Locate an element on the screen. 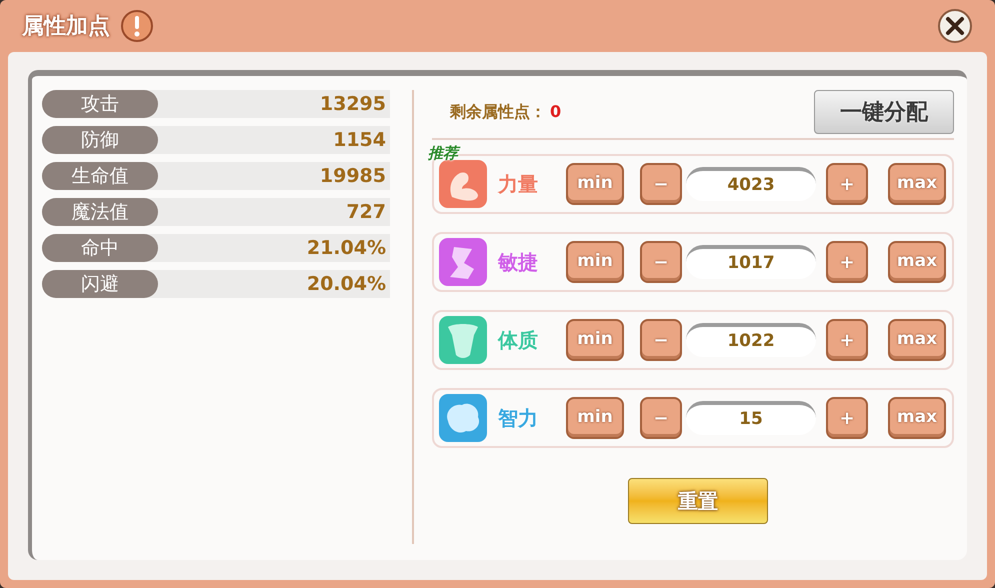  stat-label: 命中 is located at coordinates (100, 248).